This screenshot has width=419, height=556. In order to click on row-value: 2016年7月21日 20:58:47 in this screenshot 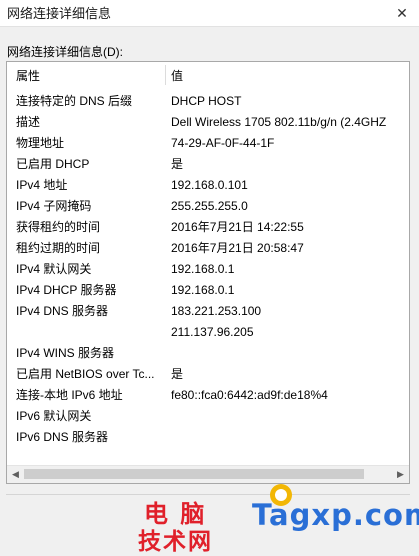, I will do `click(237, 248)`.